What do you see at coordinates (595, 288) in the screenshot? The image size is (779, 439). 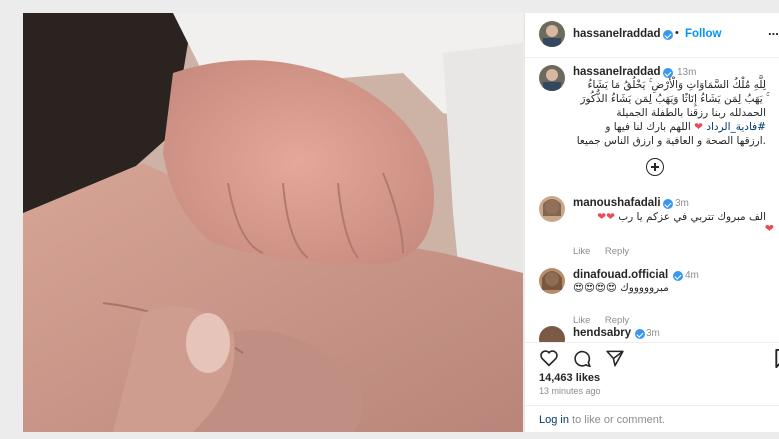 I see `comment-emojis: 😍😍😍😍` at bounding box center [595, 288].